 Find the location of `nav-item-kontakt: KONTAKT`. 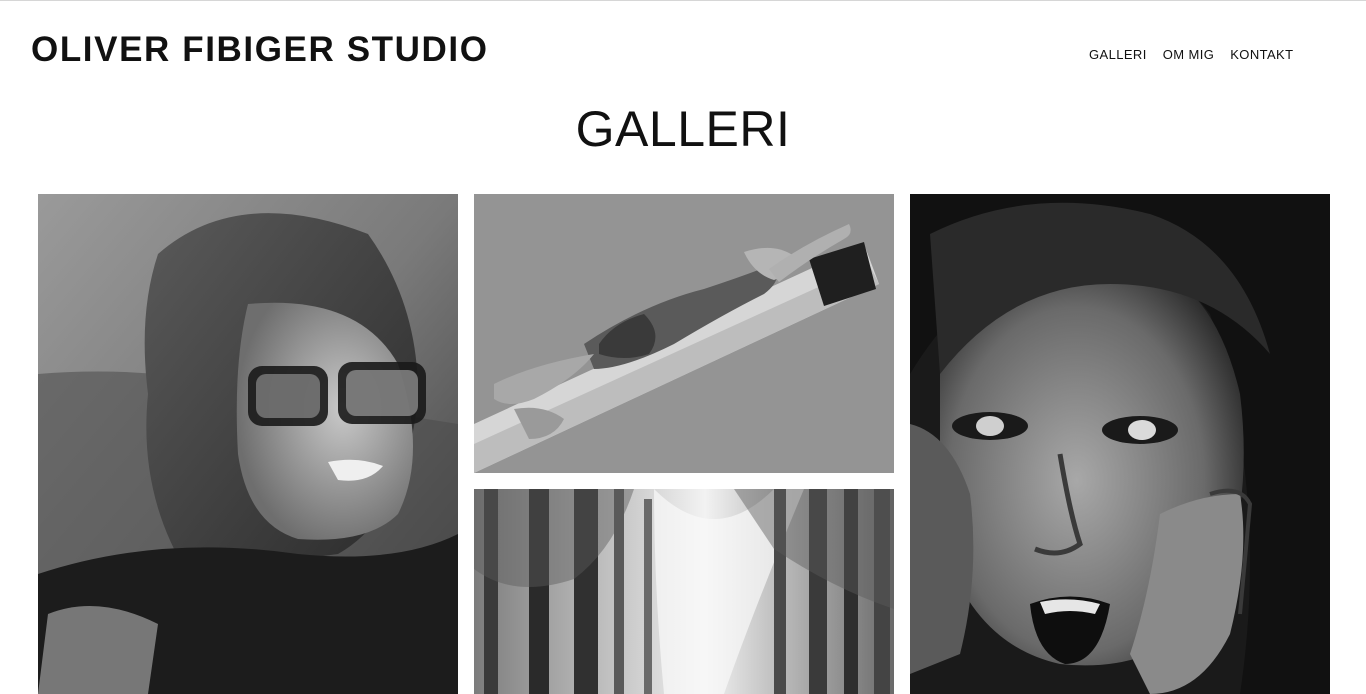

nav-item-kontakt: KONTAKT is located at coordinates (1261, 55).